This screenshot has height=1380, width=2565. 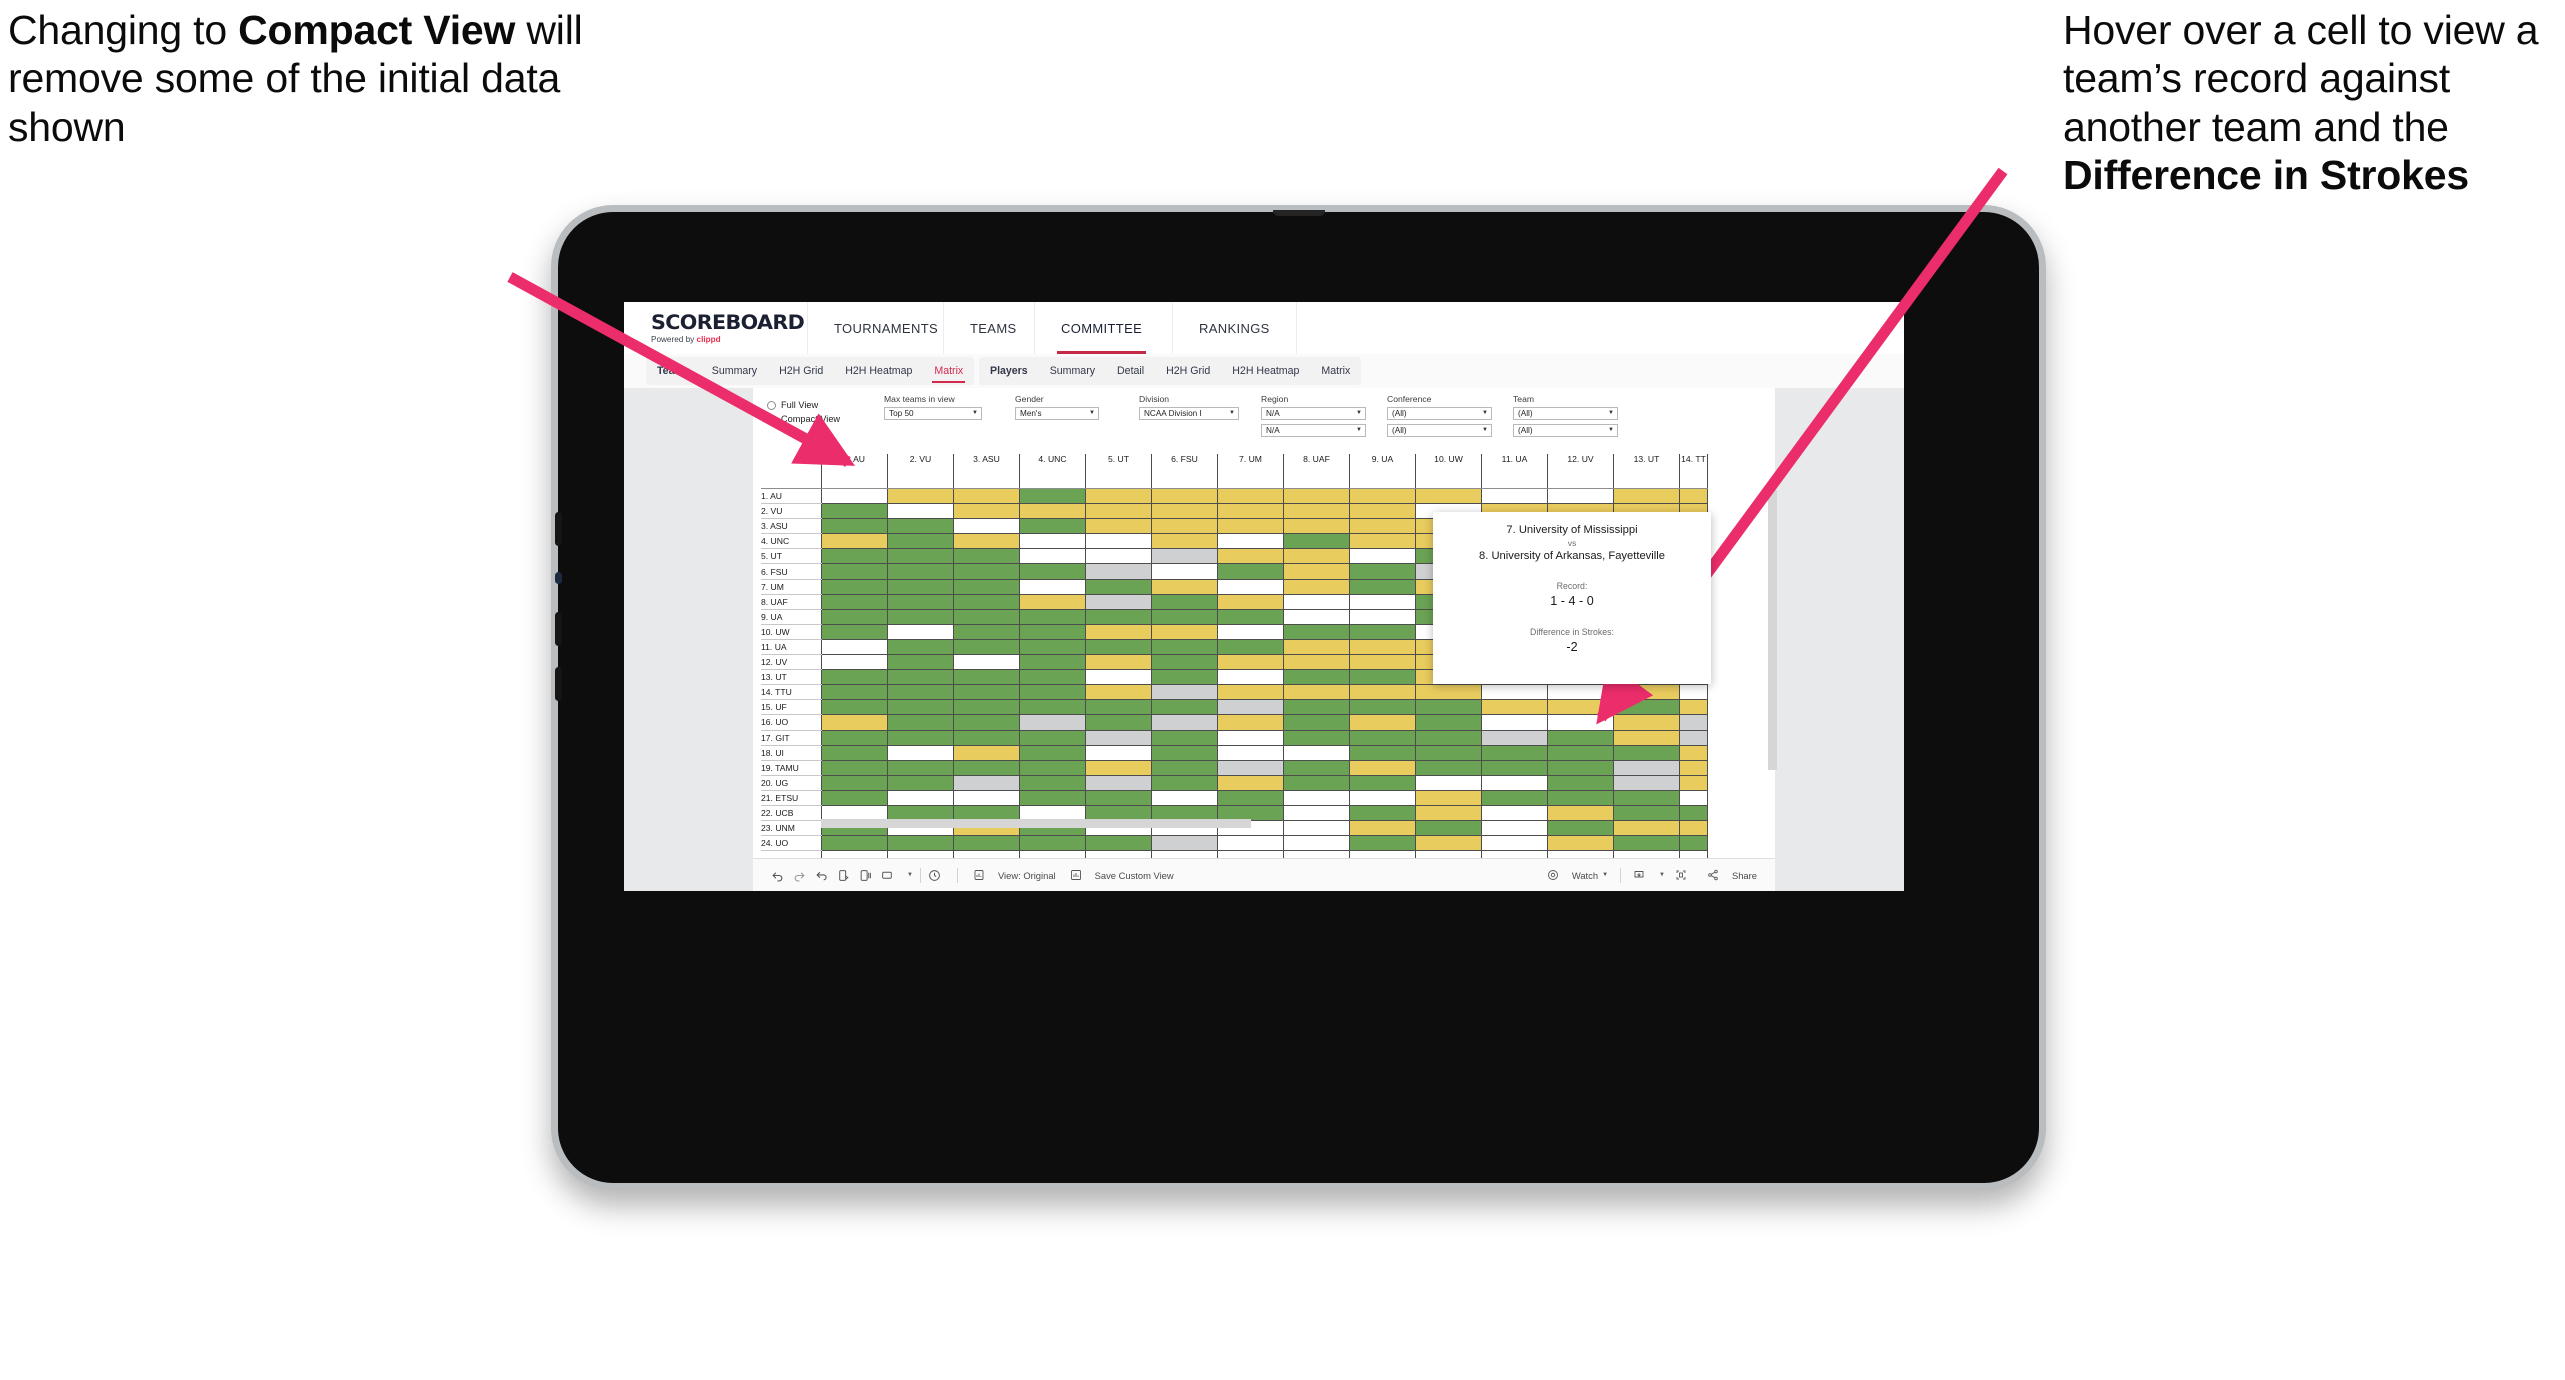 I want to click on undo-icon, so click(x=782, y=875).